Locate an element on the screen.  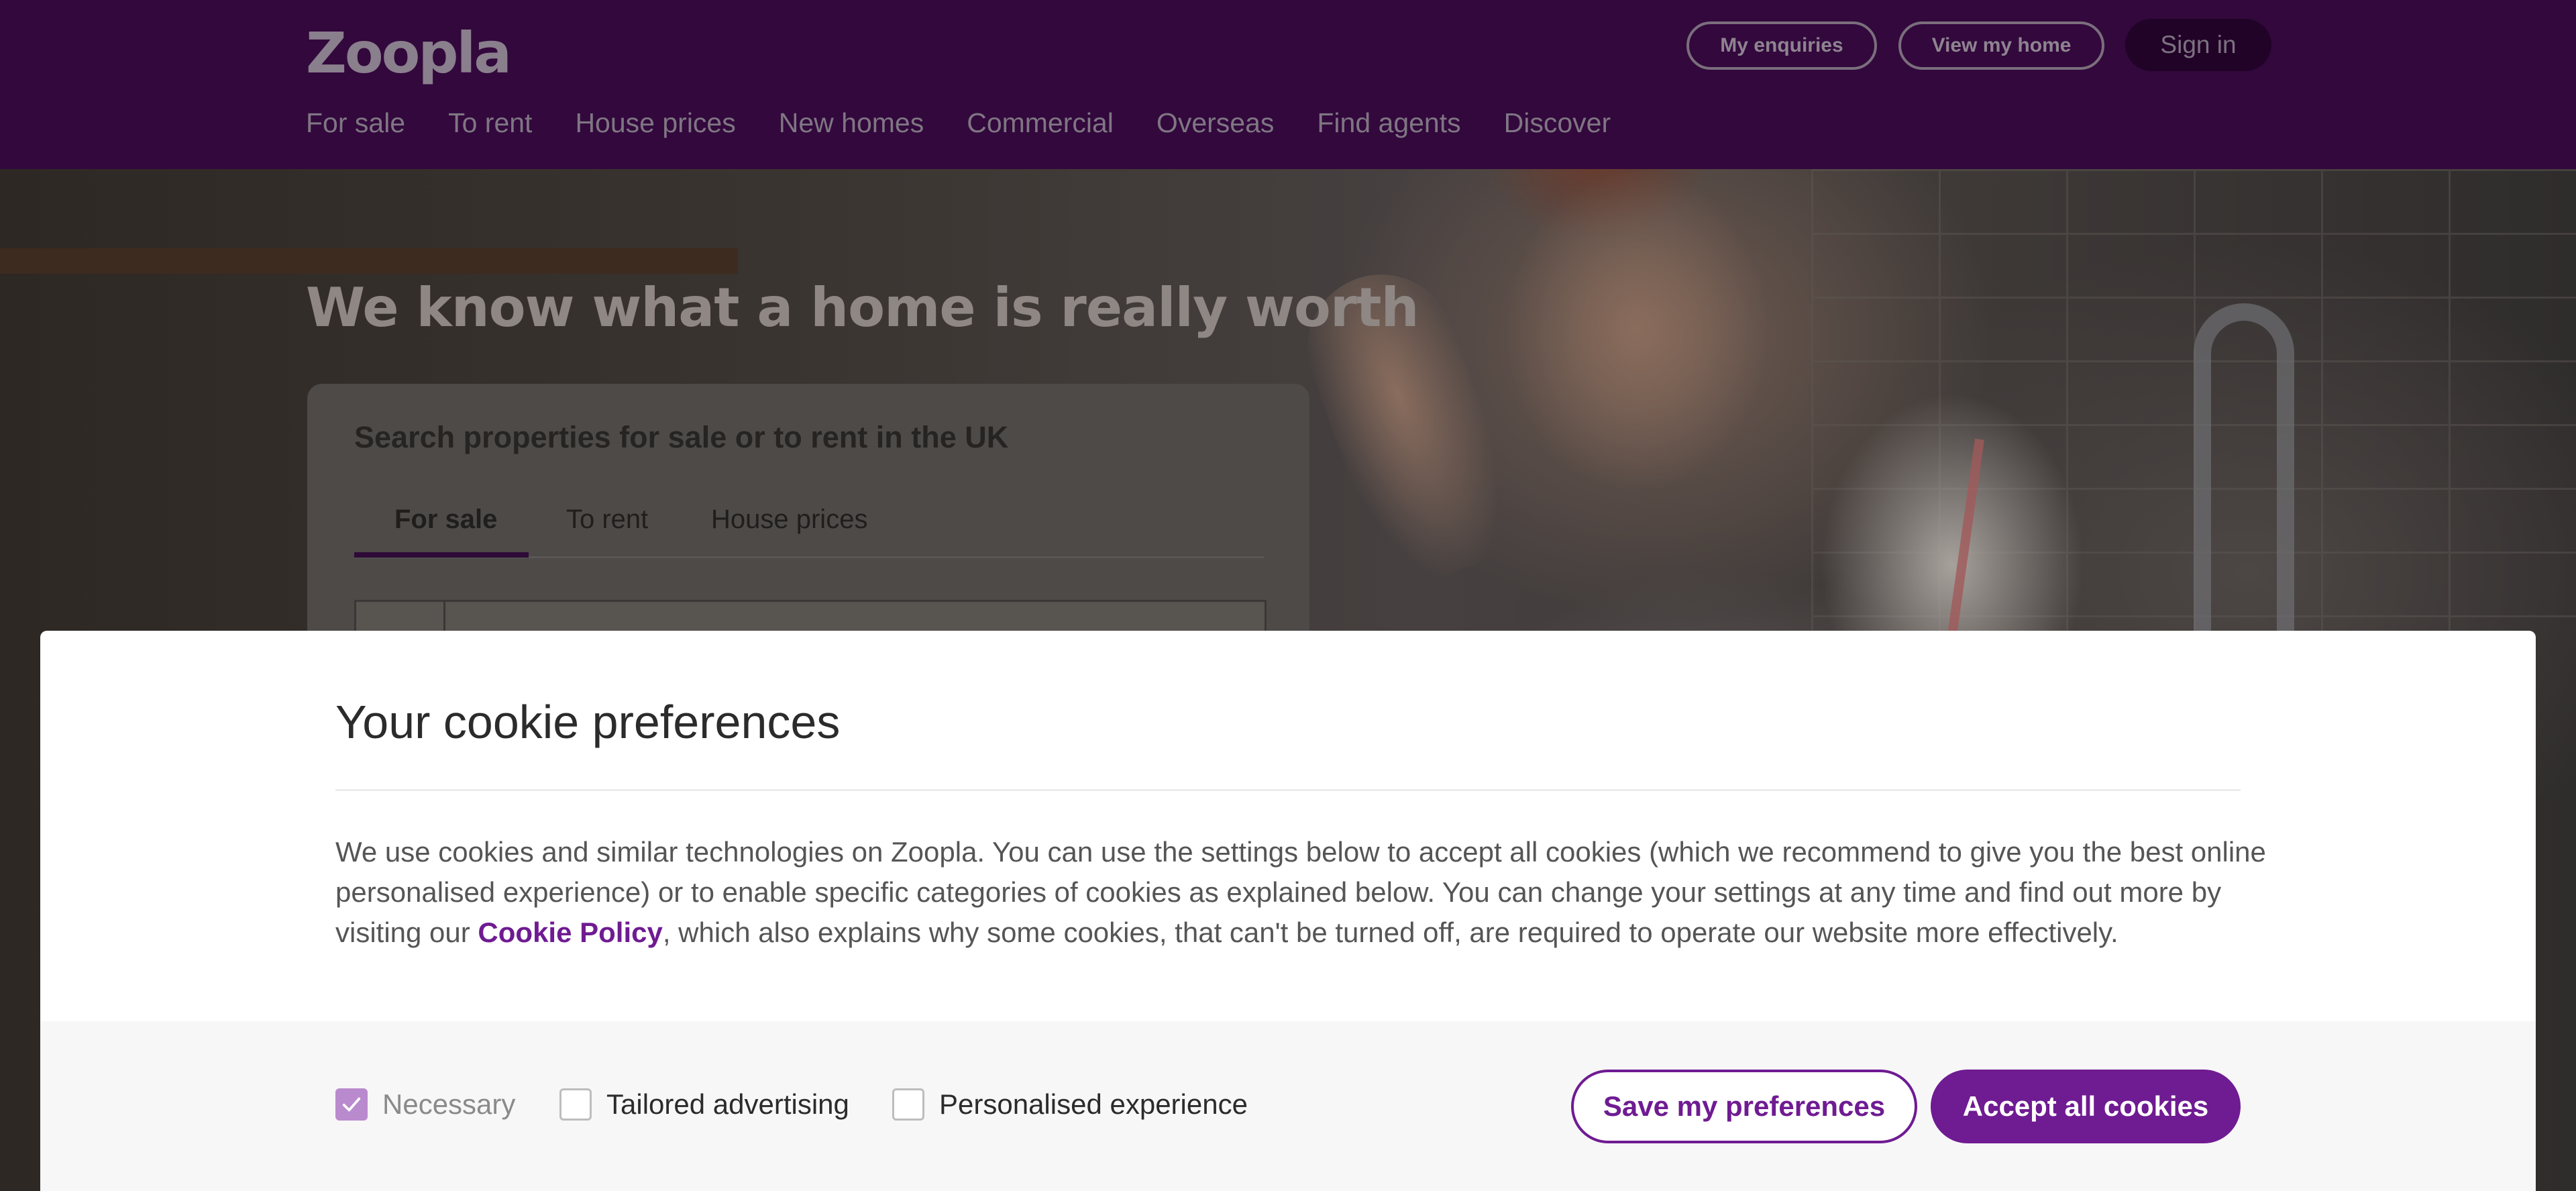
checkbox-personalised-experience: Personalised experience is located at coordinates (1070, 1104).